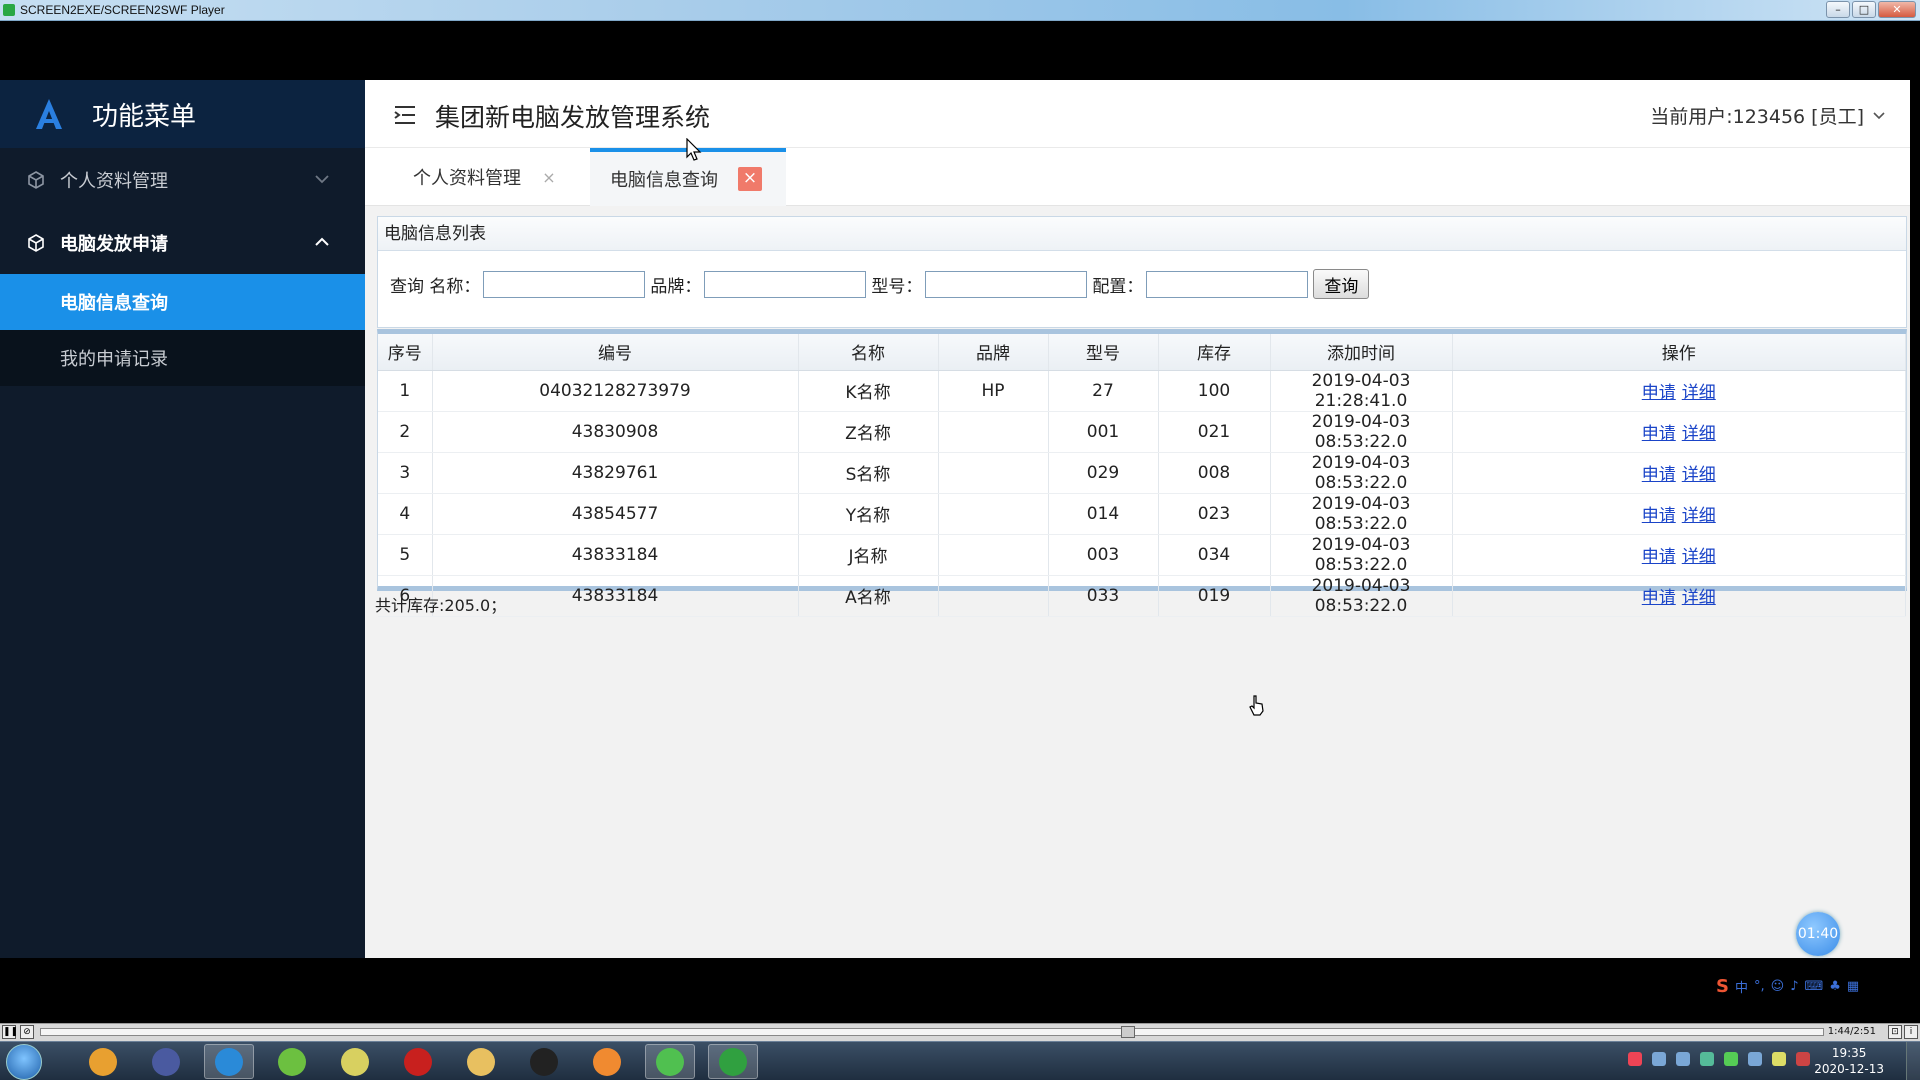 Image resolution: width=1920 pixels, height=1080 pixels. What do you see at coordinates (676, 286) in the screenshot?
I see `brand-label: 品牌：` at bounding box center [676, 286].